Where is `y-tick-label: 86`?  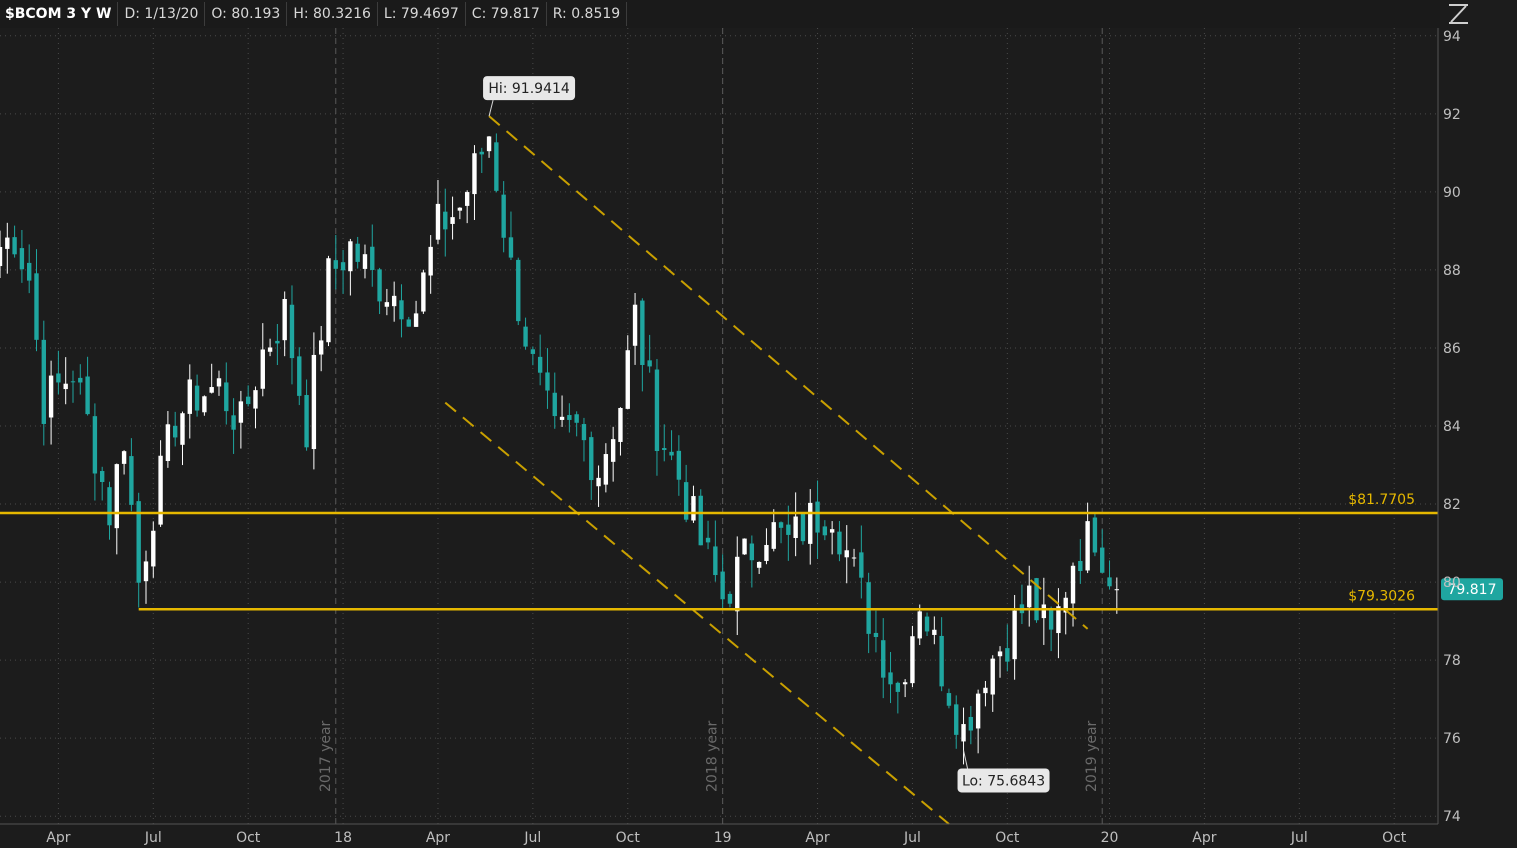
y-tick-label: 86 is located at coordinates (1452, 349).